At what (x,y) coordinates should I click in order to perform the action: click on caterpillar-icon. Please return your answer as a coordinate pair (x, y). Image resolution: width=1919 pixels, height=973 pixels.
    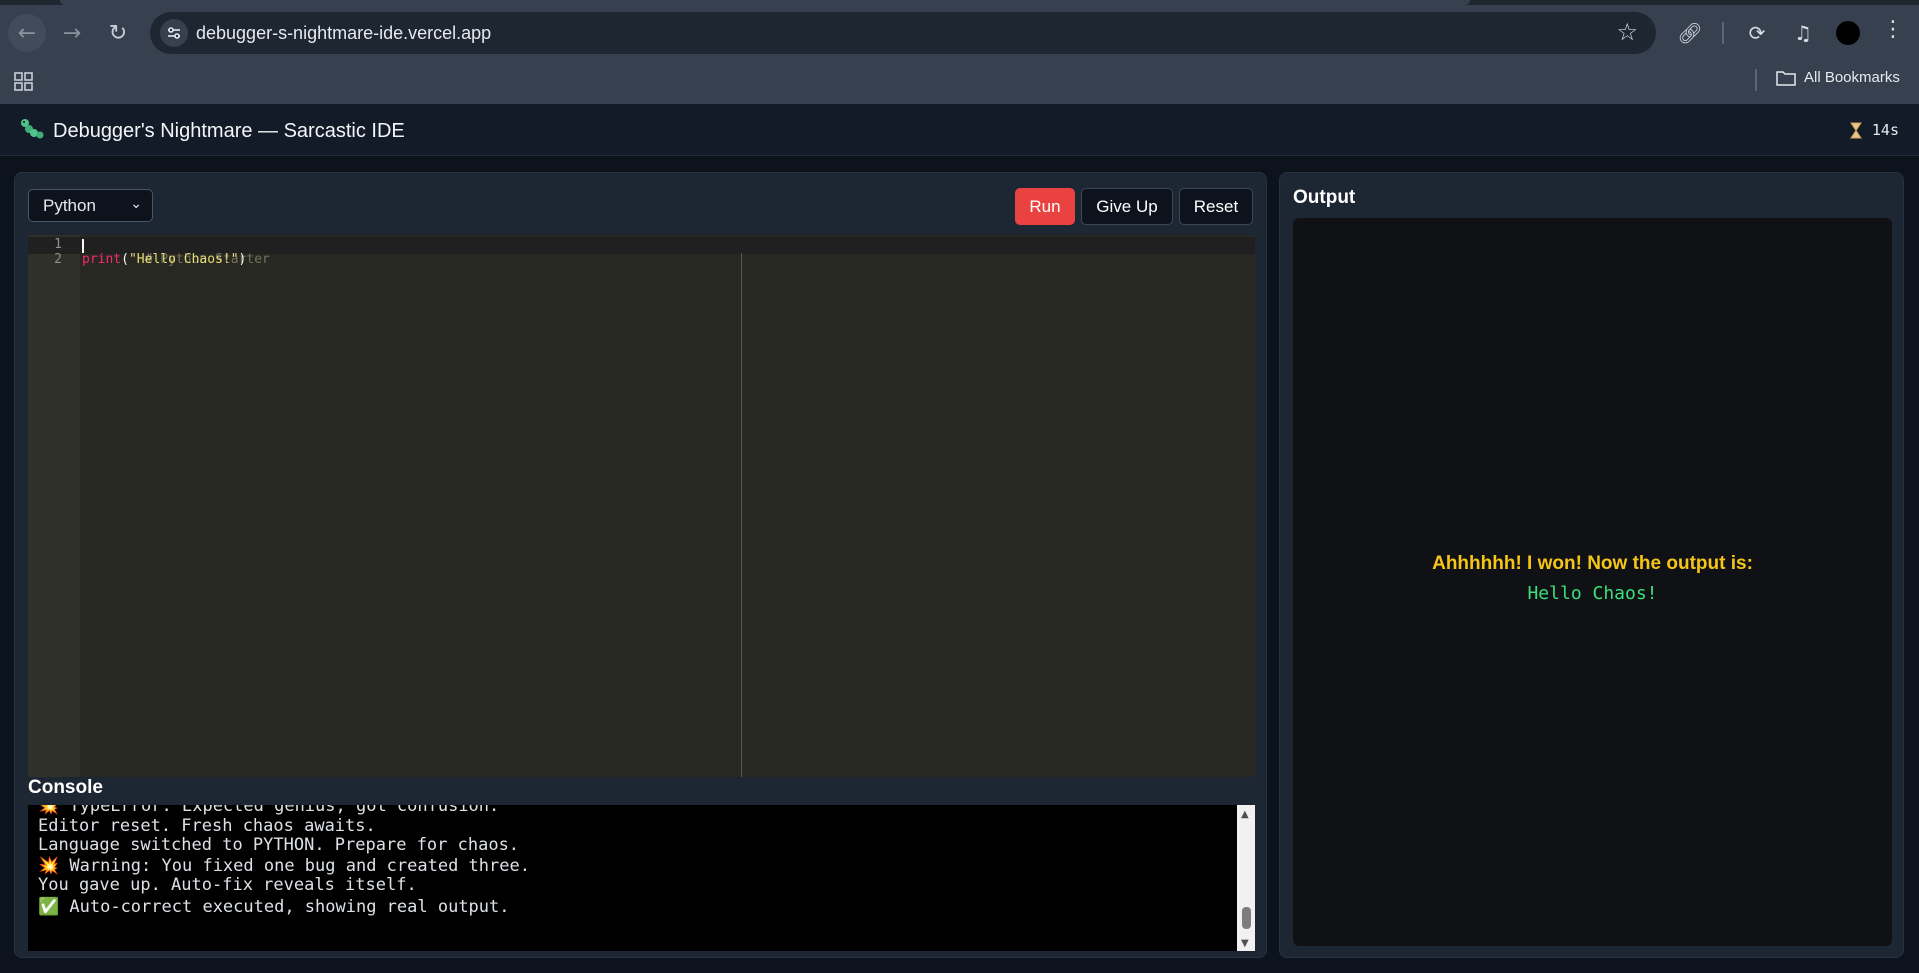
    Looking at the image, I should click on (32, 129).